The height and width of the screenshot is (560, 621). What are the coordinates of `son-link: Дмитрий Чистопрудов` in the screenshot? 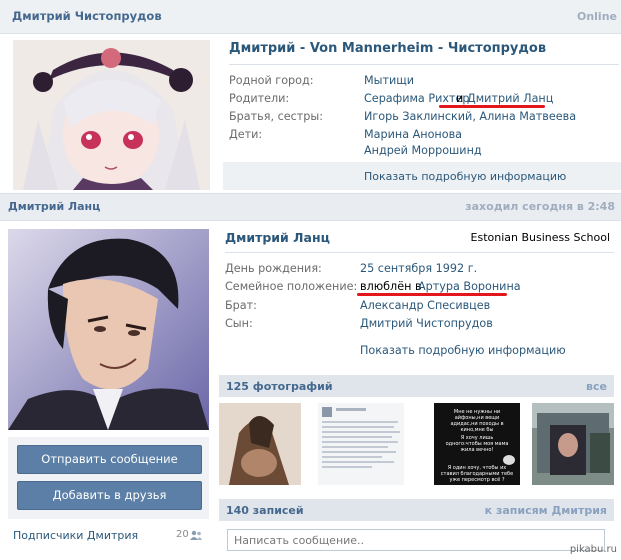 It's located at (426, 323).